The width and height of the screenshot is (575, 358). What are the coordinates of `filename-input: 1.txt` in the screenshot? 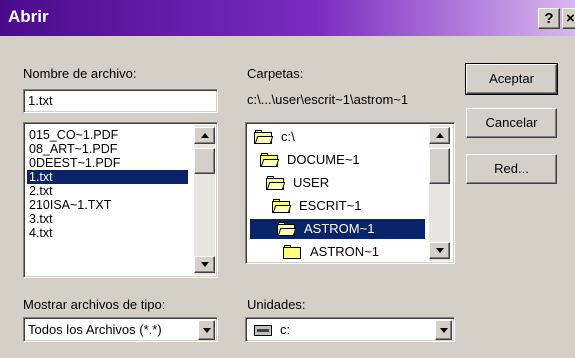 It's located at (120, 101).